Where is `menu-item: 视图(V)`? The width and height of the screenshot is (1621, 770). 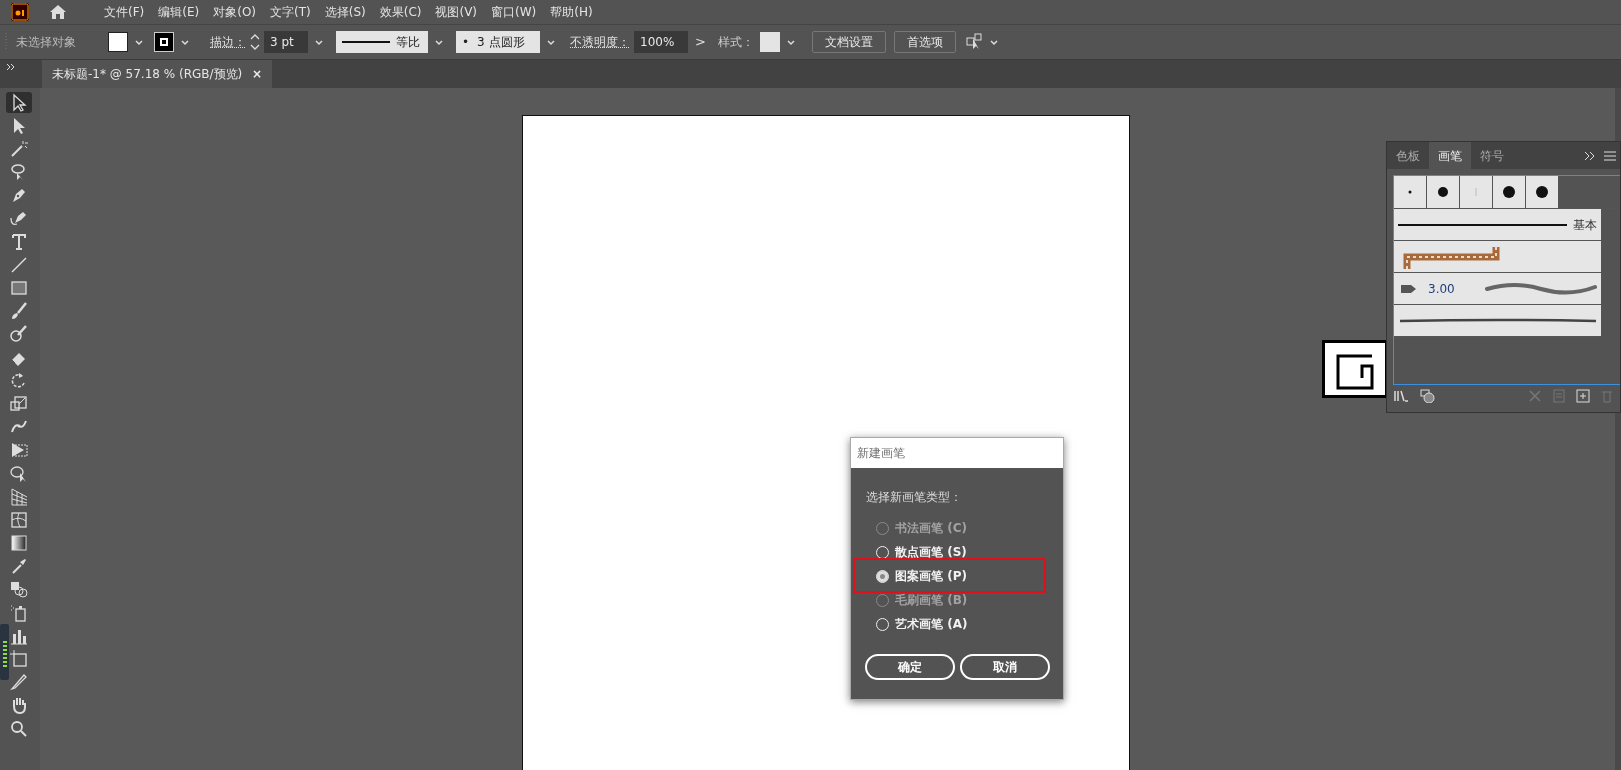 menu-item: 视图(V) is located at coordinates (456, 12).